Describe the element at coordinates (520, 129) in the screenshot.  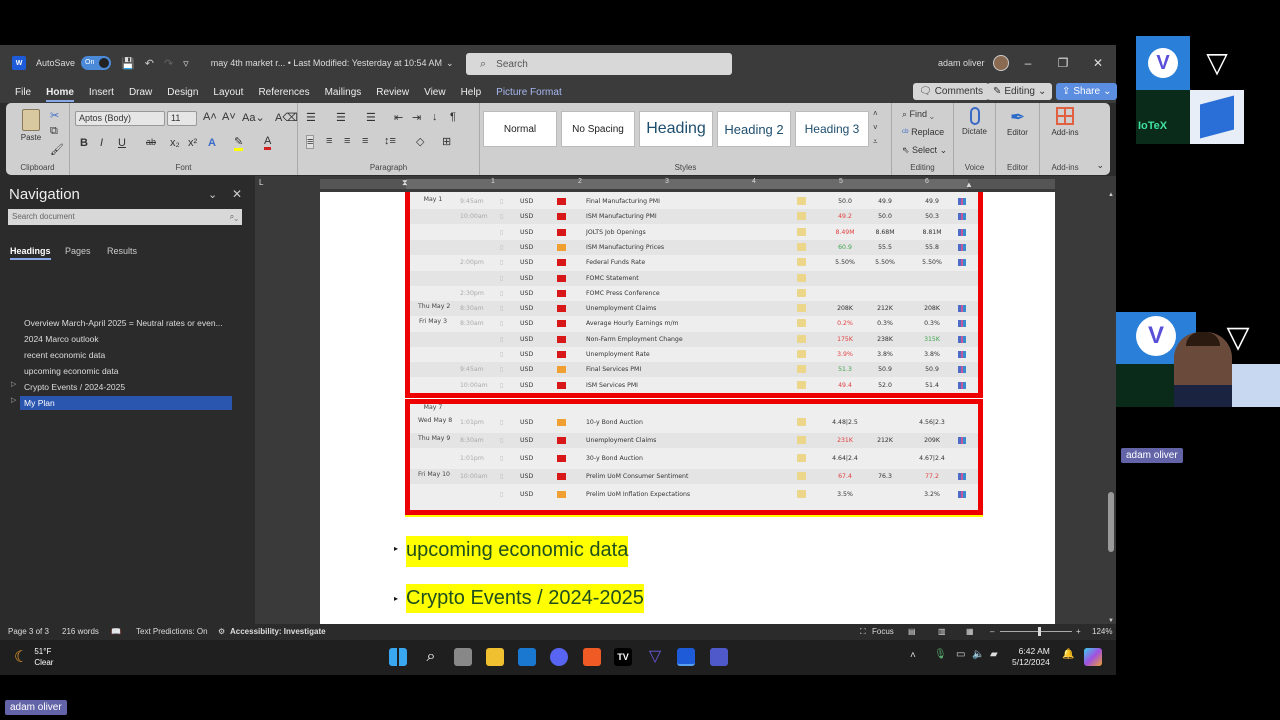
I see `style-normal: Normal` at that location.